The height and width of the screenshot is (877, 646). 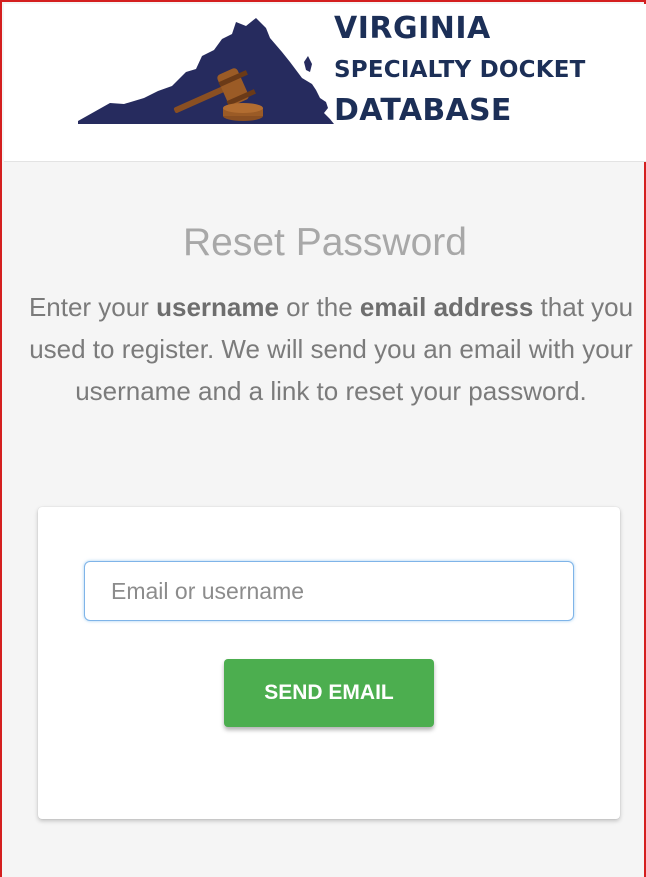 What do you see at coordinates (217, 307) in the screenshot?
I see `instructions-bold-username: username` at bounding box center [217, 307].